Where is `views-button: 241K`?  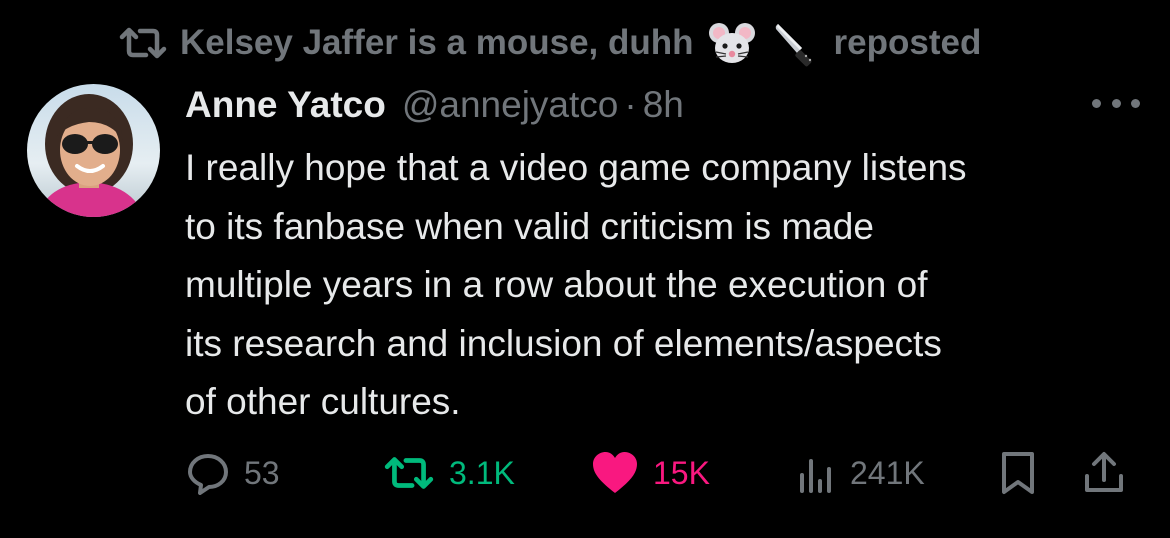
views-button: 241K is located at coordinates (860, 473).